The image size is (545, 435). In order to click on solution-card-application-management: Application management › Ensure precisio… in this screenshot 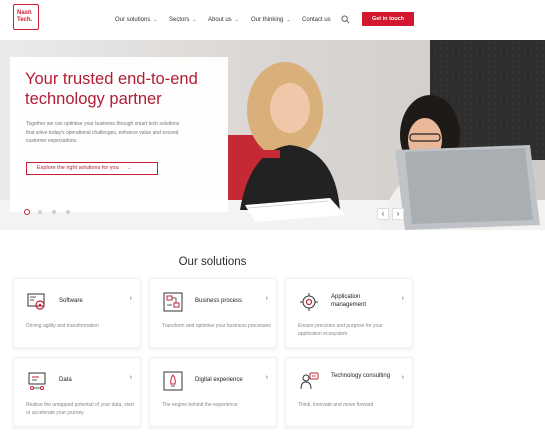, I will do `click(349, 313)`.